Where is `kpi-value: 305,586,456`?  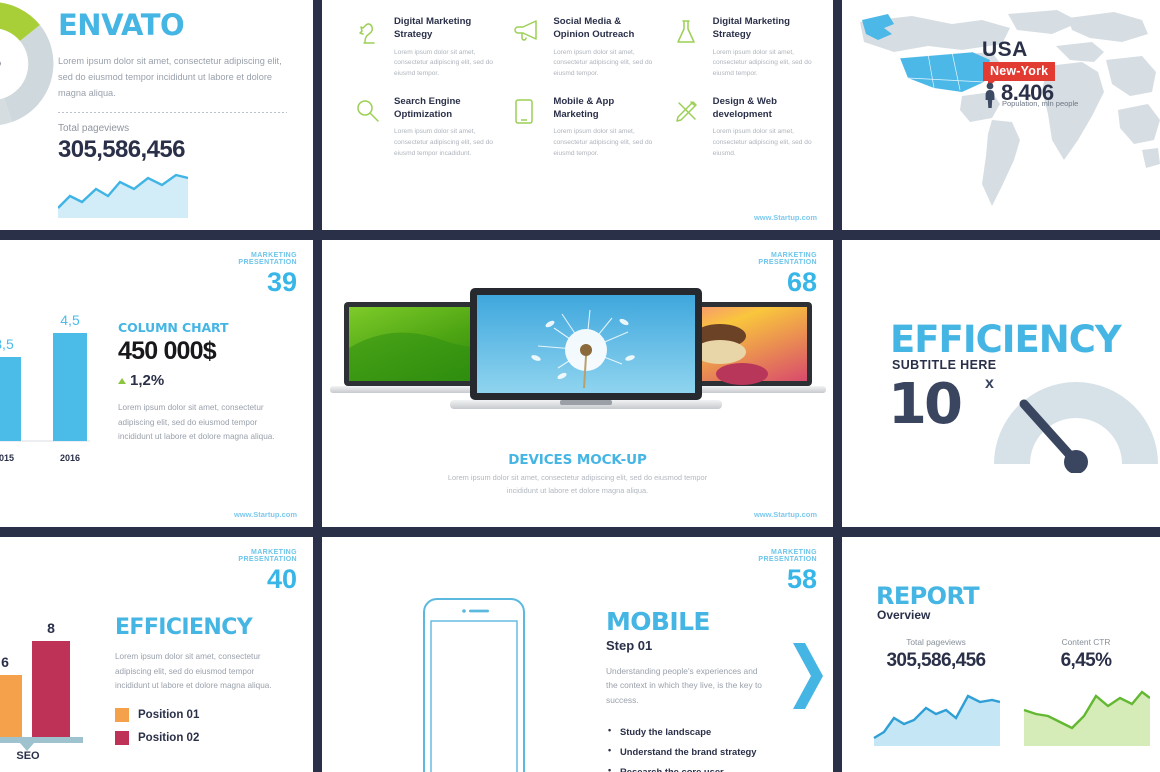
kpi-value: 305,586,456 is located at coordinates (936, 660).